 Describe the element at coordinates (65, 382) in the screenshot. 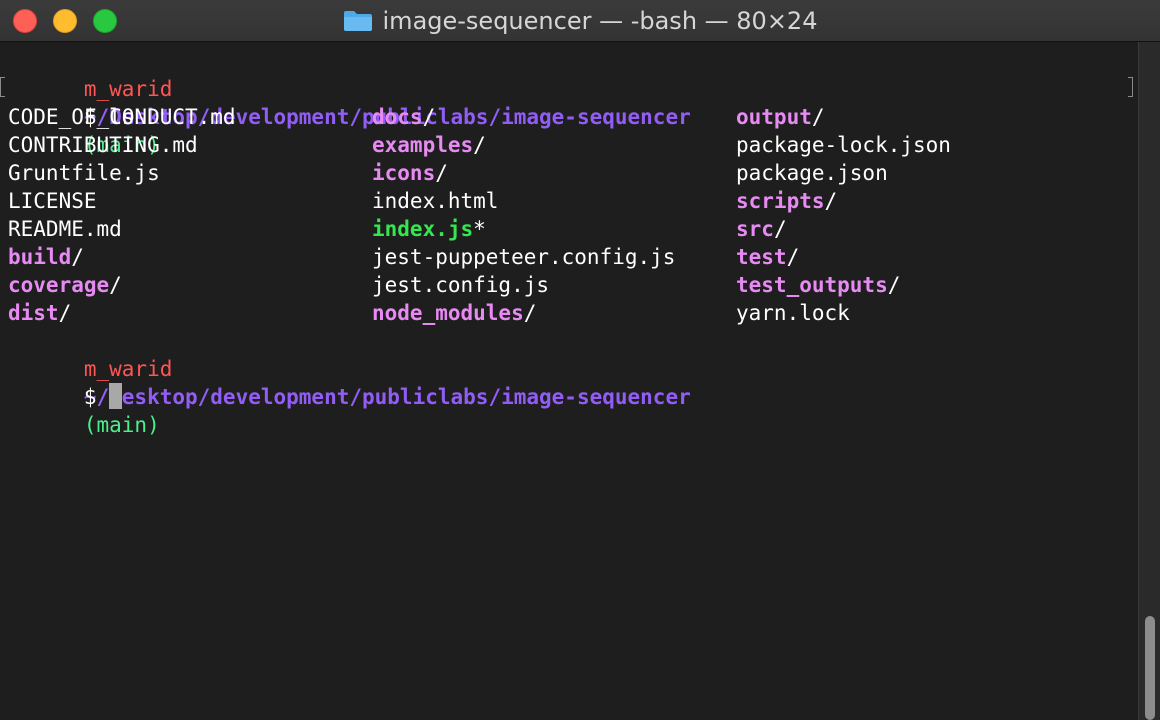

I see `command-line-2: $` at that location.